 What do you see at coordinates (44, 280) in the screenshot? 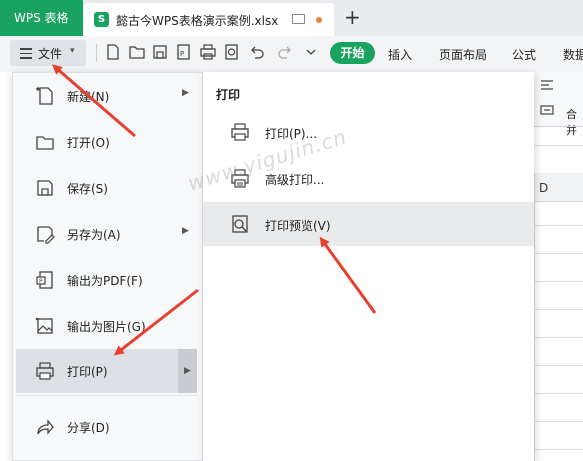
I see `pdf-icon: P` at bounding box center [44, 280].